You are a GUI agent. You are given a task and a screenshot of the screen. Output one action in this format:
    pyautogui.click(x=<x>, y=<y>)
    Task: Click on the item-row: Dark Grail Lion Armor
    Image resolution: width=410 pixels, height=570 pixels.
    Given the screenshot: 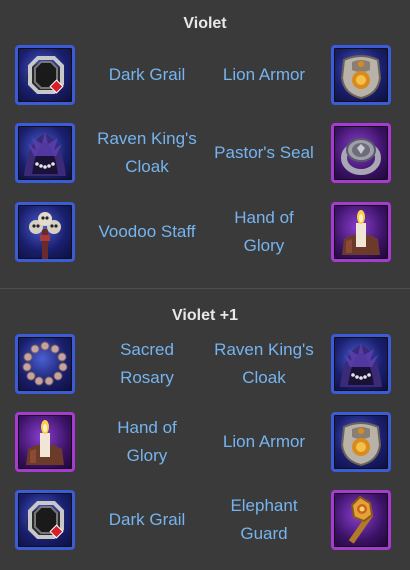 What is the action you would take?
    pyautogui.click(x=205, y=77)
    